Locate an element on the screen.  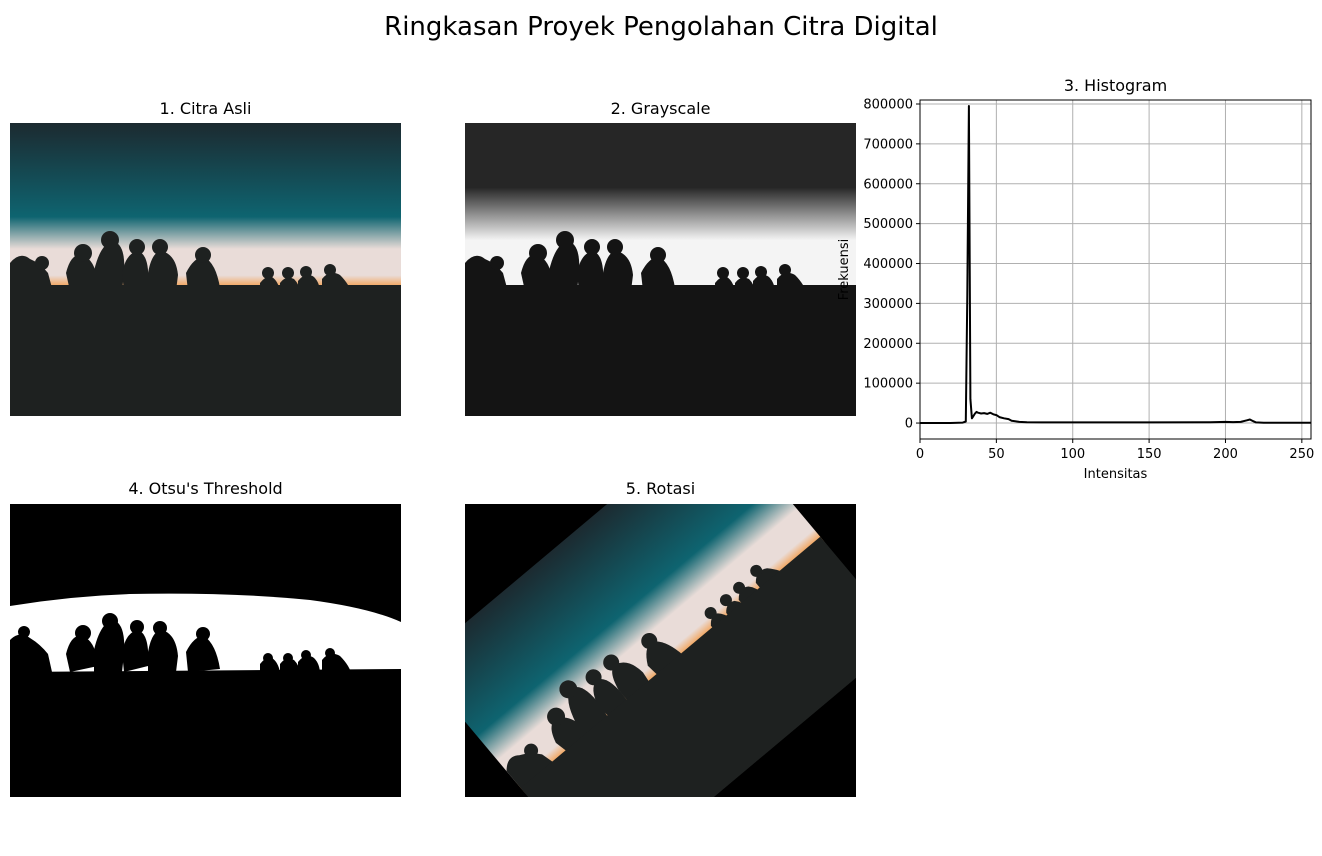
x-tick-label: 50 is located at coordinates (996, 454).